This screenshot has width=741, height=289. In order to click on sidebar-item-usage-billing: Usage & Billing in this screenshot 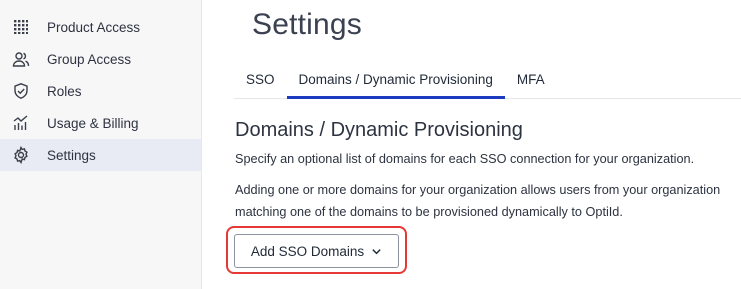, I will do `click(100, 123)`.